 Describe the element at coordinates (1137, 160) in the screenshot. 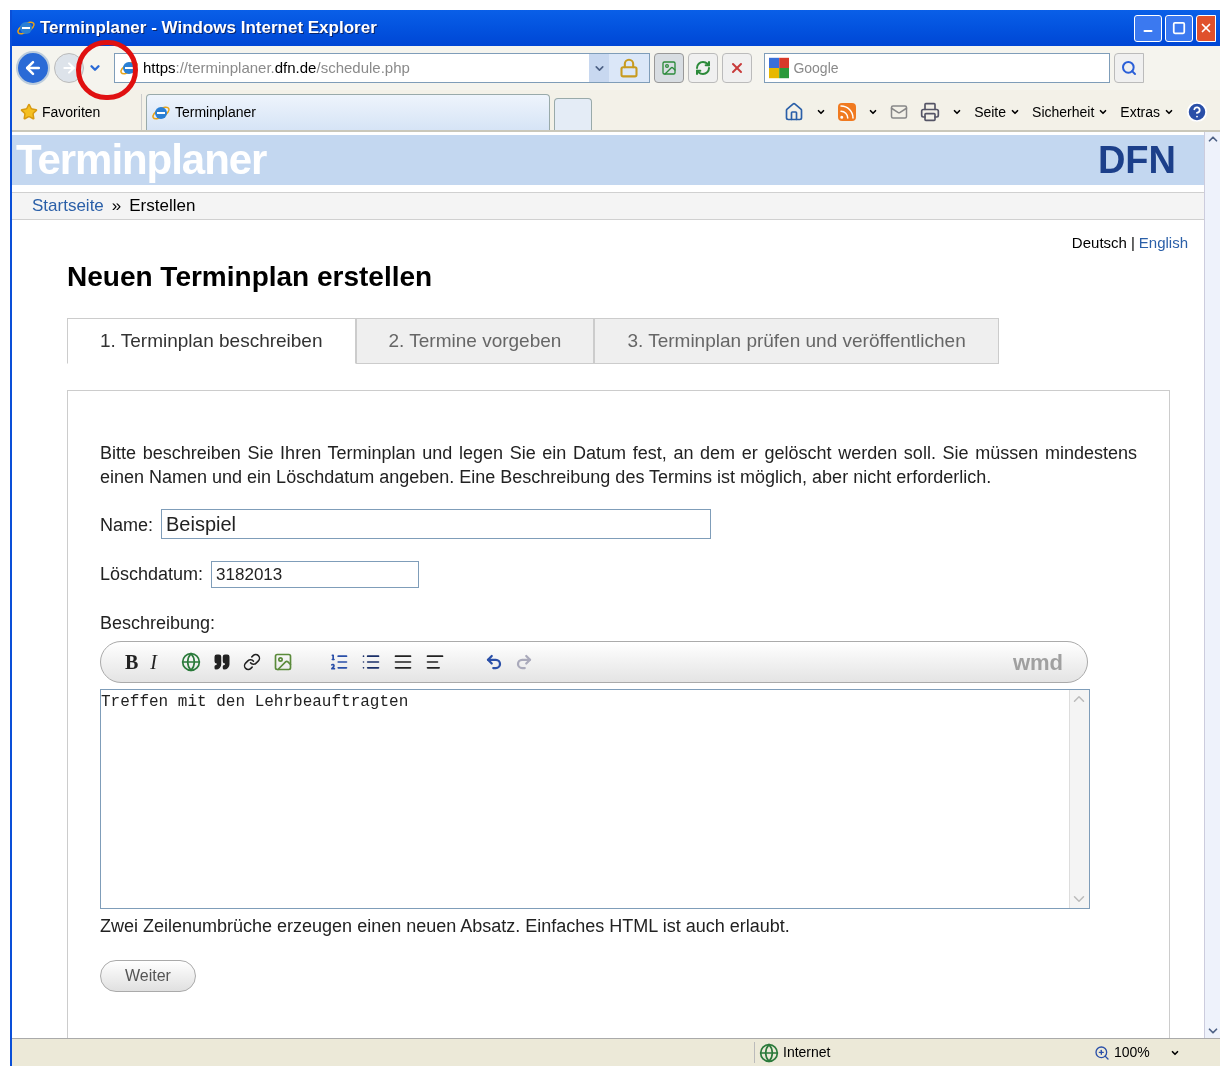

I see `brand-logo: DFN` at that location.